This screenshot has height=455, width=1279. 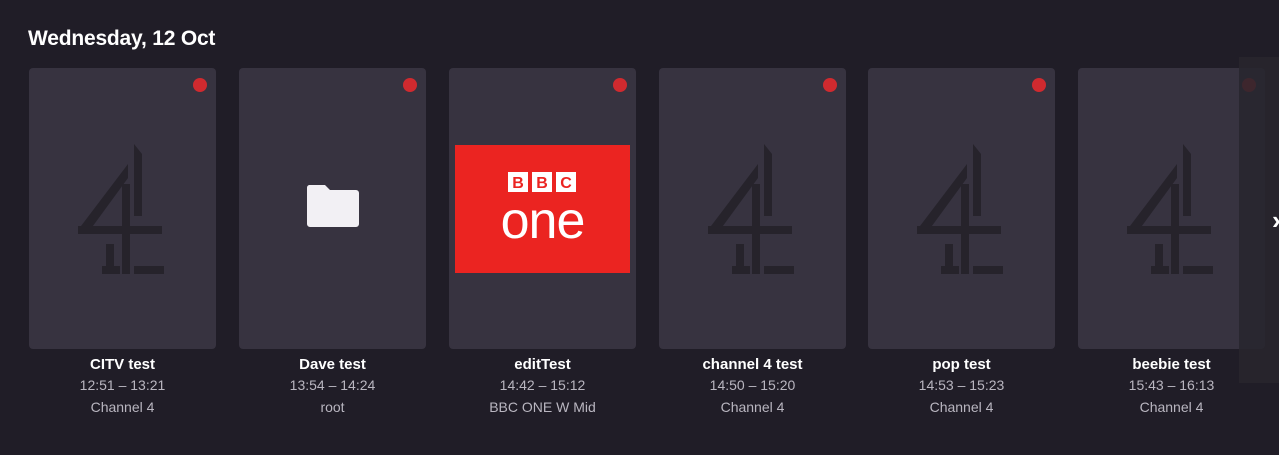 What do you see at coordinates (566, 183) in the screenshot?
I see `svg-text: C` at bounding box center [566, 183].